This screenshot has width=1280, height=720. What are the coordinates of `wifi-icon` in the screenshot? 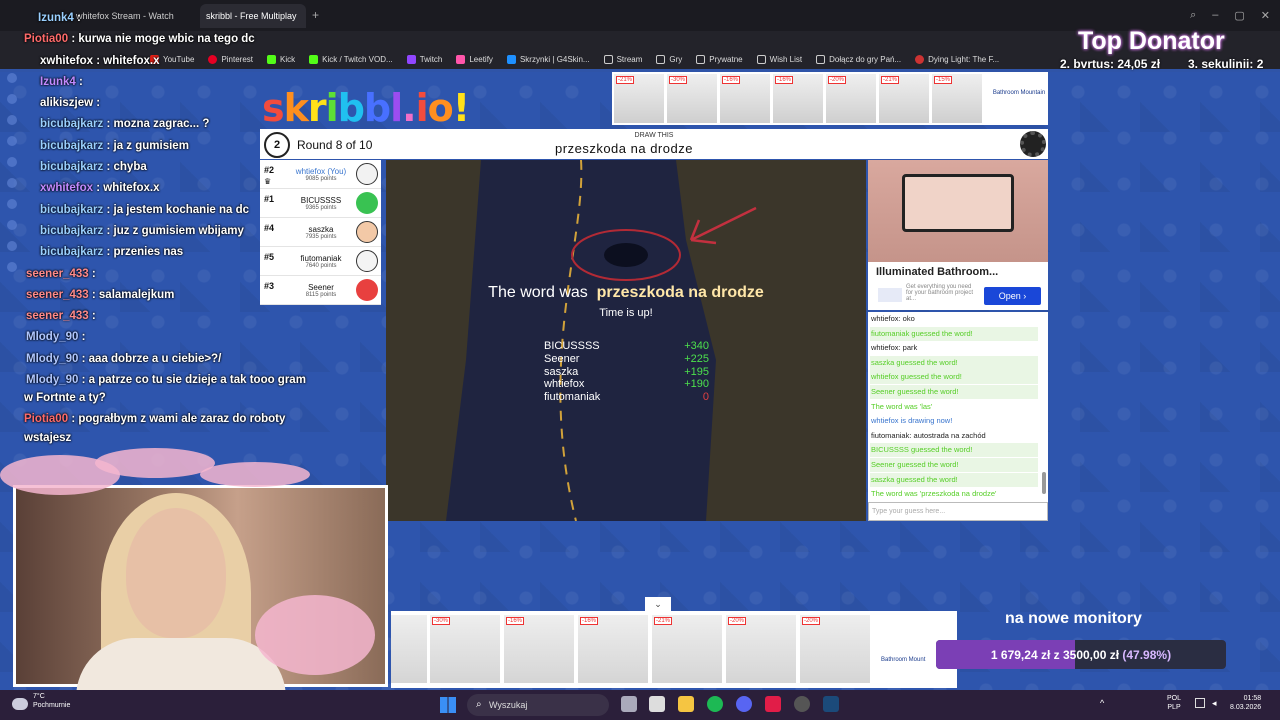 It's located at (1200, 703).